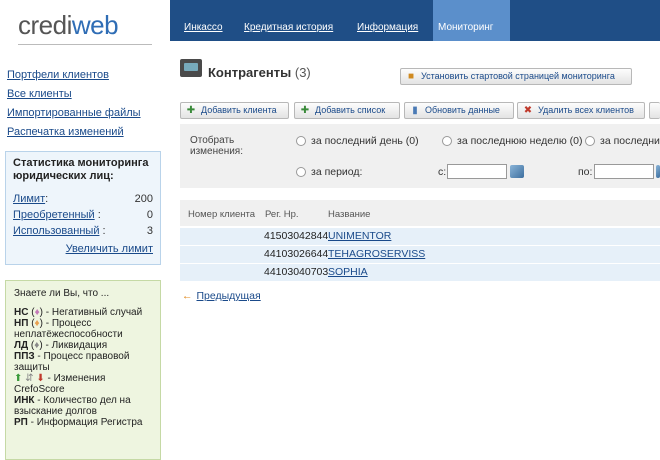  What do you see at coordinates (658, 171) in the screenshot?
I see `calendar-to-icon` at bounding box center [658, 171].